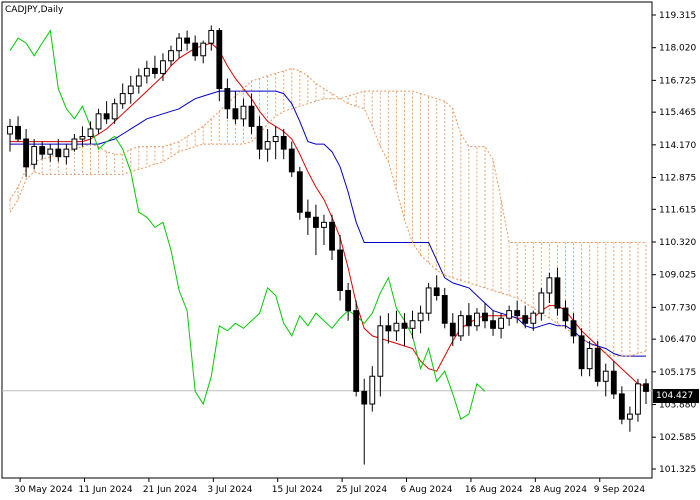  What do you see at coordinates (620, 490) in the screenshot?
I see `x-tick-label: 9 Sep 2024` at bounding box center [620, 490].